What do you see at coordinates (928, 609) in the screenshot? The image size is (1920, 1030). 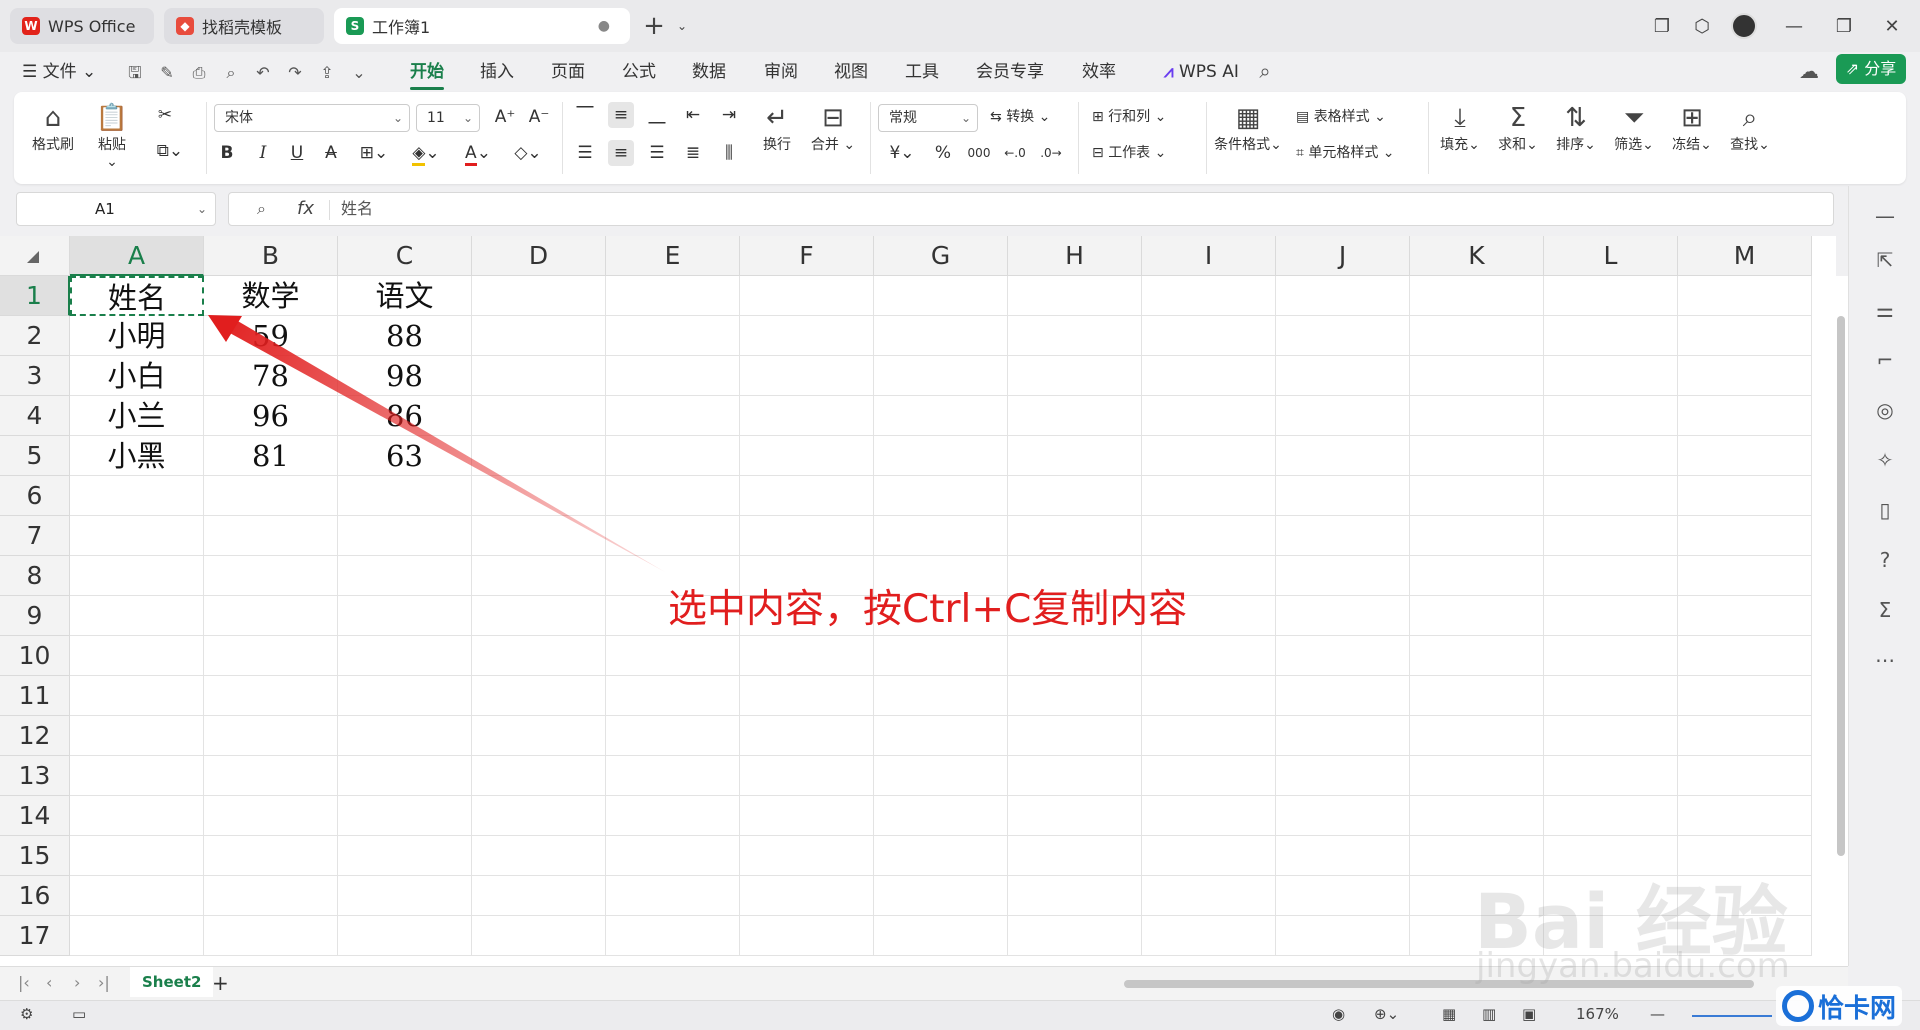 I see `annotation-text: 选中内容，按Ctrl+C复制内容` at bounding box center [928, 609].